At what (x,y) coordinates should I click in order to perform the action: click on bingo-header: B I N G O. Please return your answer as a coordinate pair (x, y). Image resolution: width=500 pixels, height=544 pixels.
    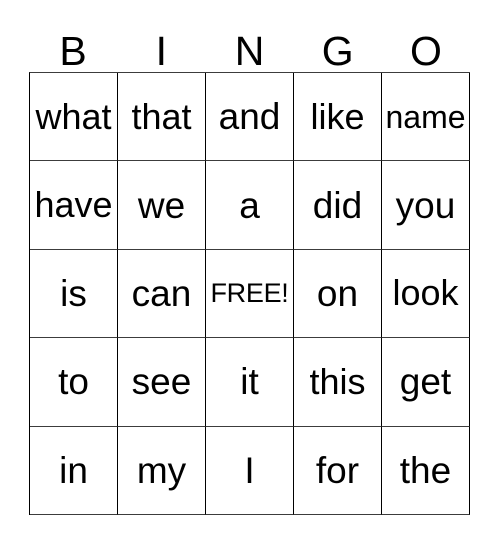
    Looking at the image, I should click on (249, 47).